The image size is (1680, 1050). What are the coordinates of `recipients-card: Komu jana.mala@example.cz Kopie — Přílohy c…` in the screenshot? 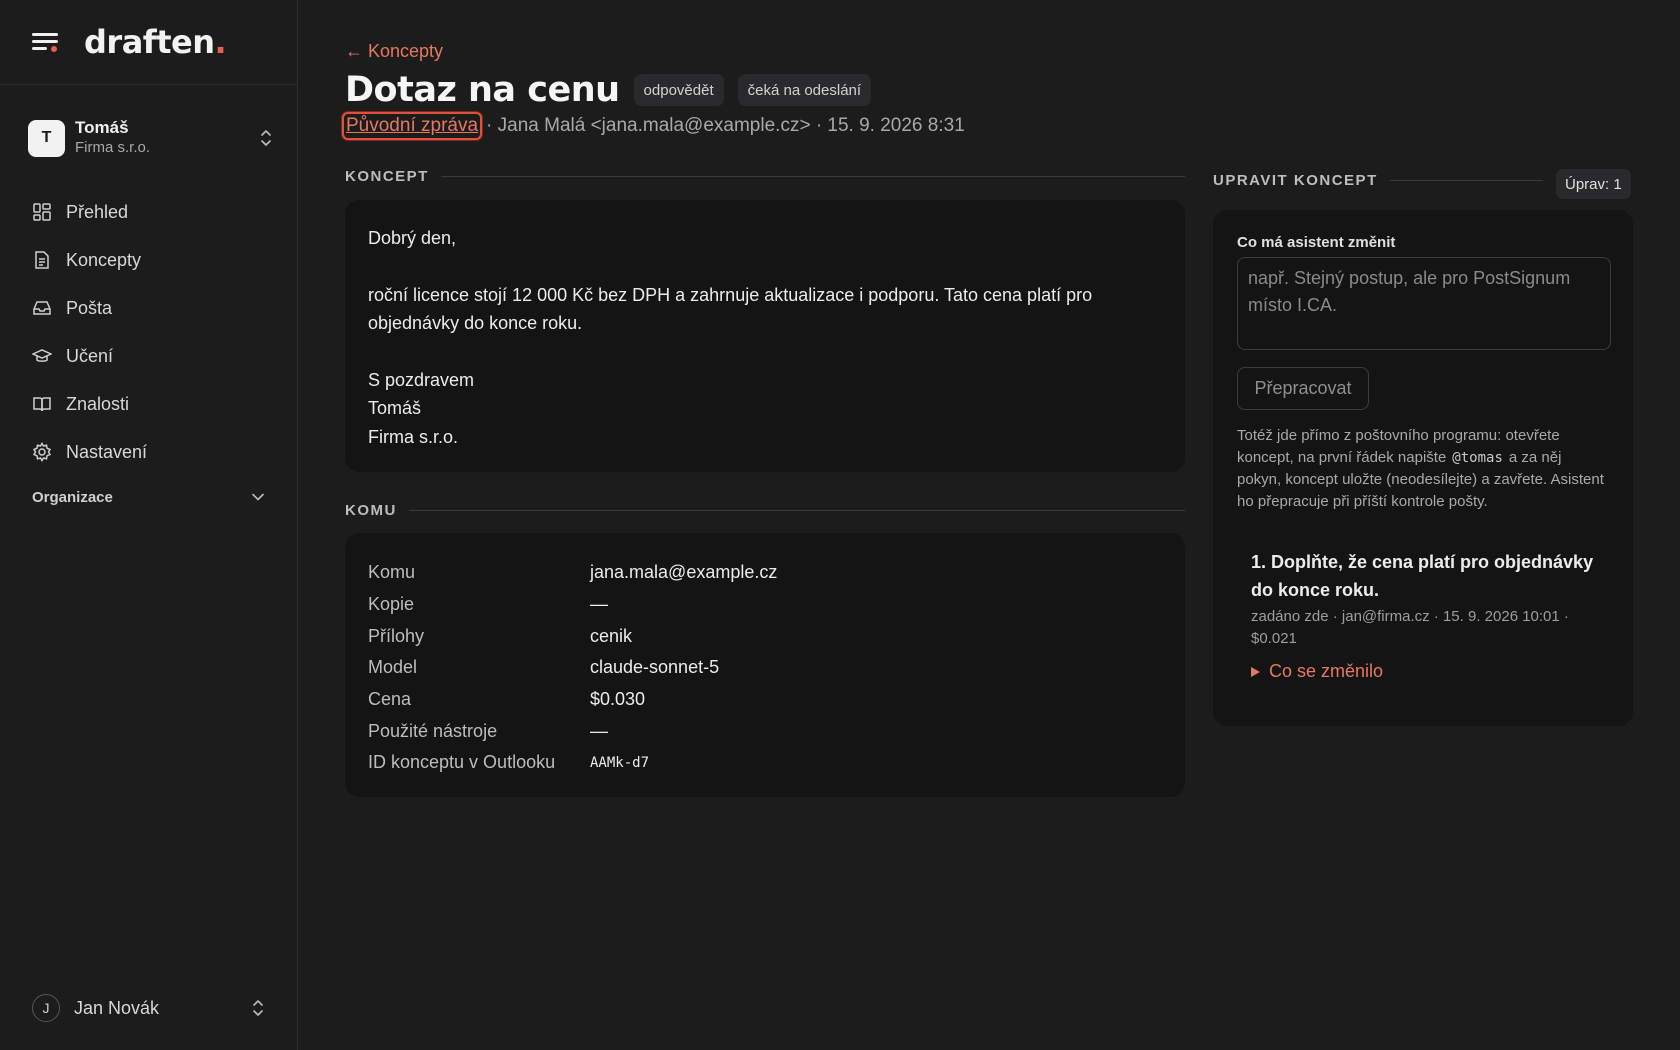 It's located at (765, 665).